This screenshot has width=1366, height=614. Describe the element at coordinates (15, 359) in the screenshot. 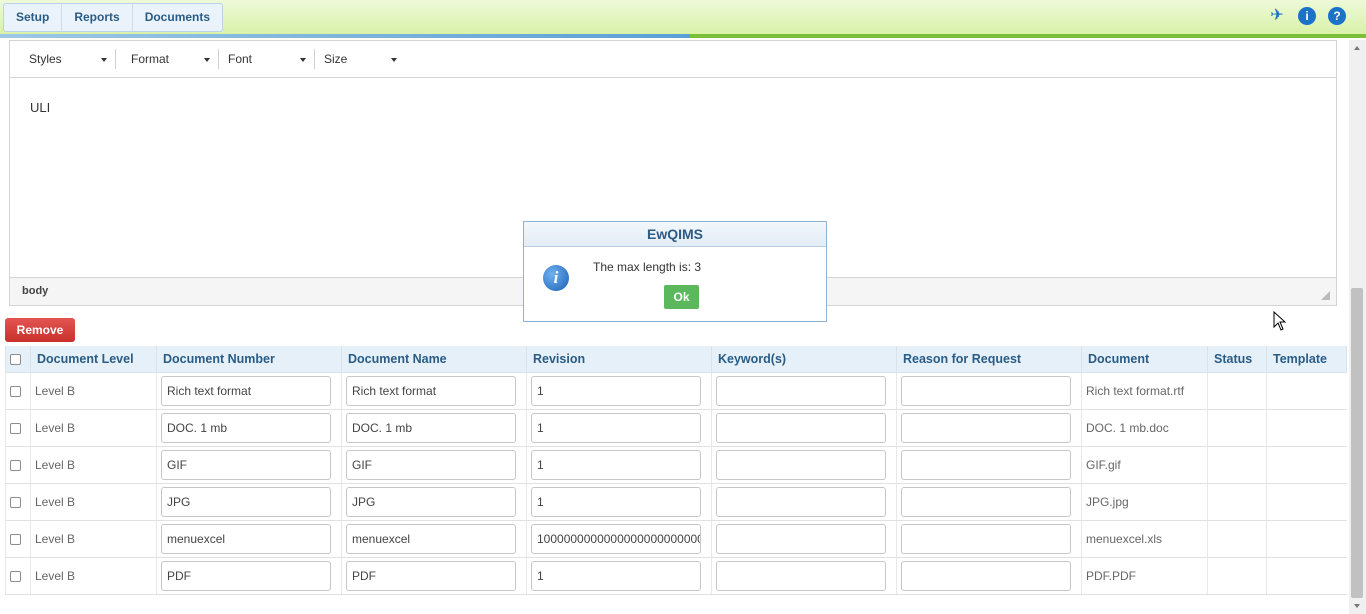

I see `select-all-checkbox` at that location.